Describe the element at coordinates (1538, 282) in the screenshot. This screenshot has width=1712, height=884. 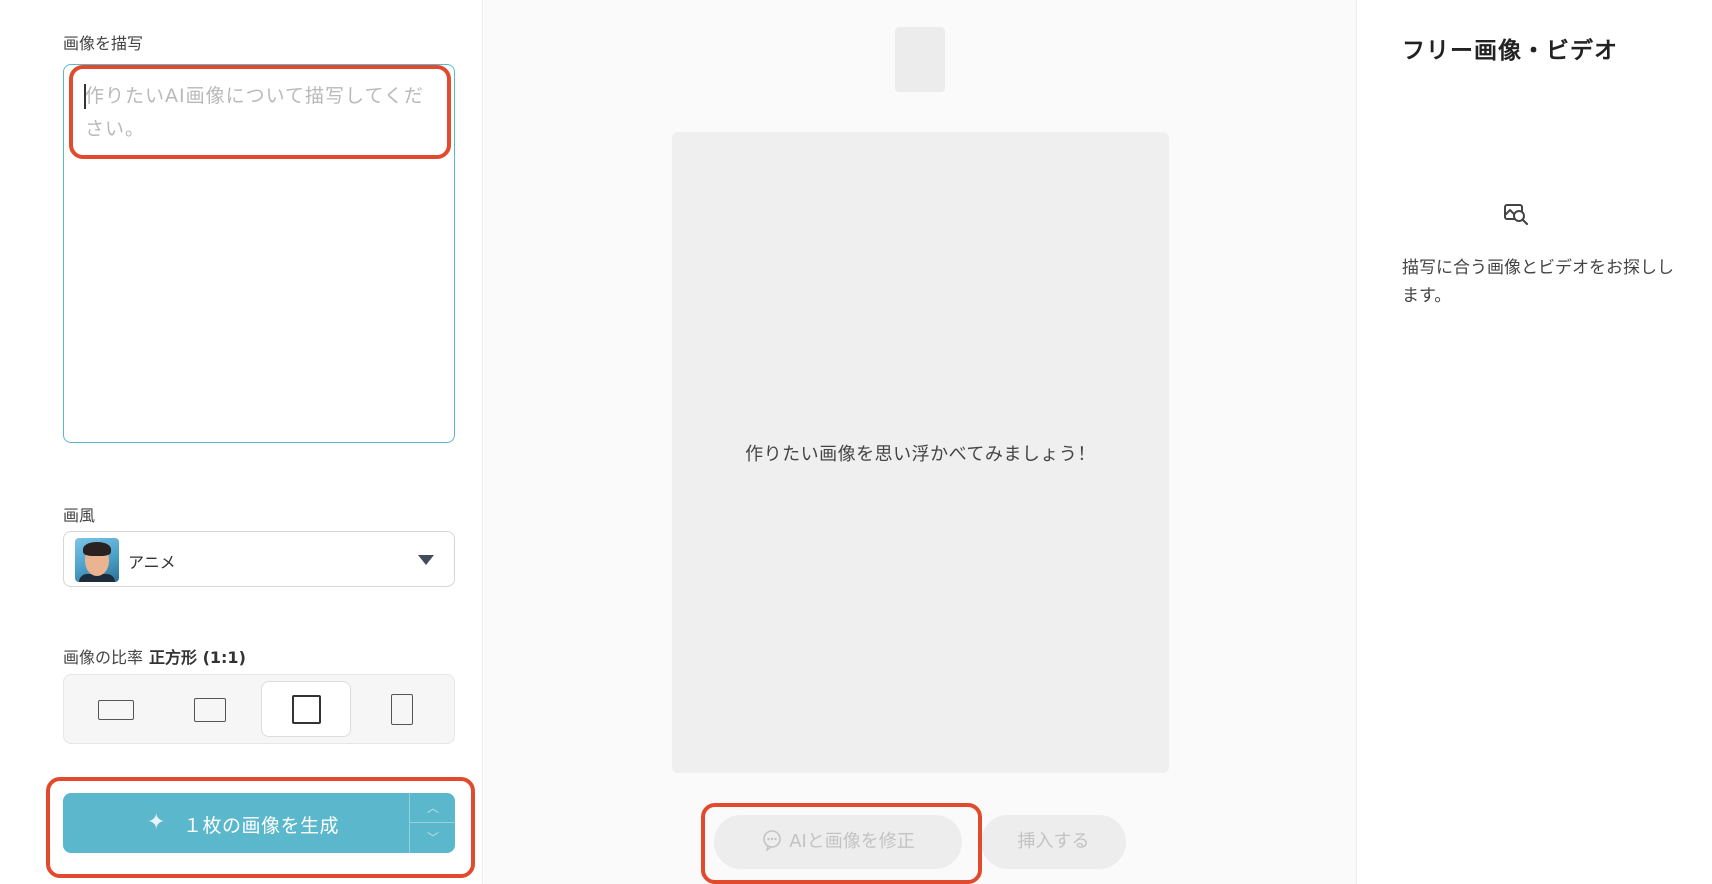
I see `panel-description: 描写に合う画像とビデオをお探しします。` at that location.